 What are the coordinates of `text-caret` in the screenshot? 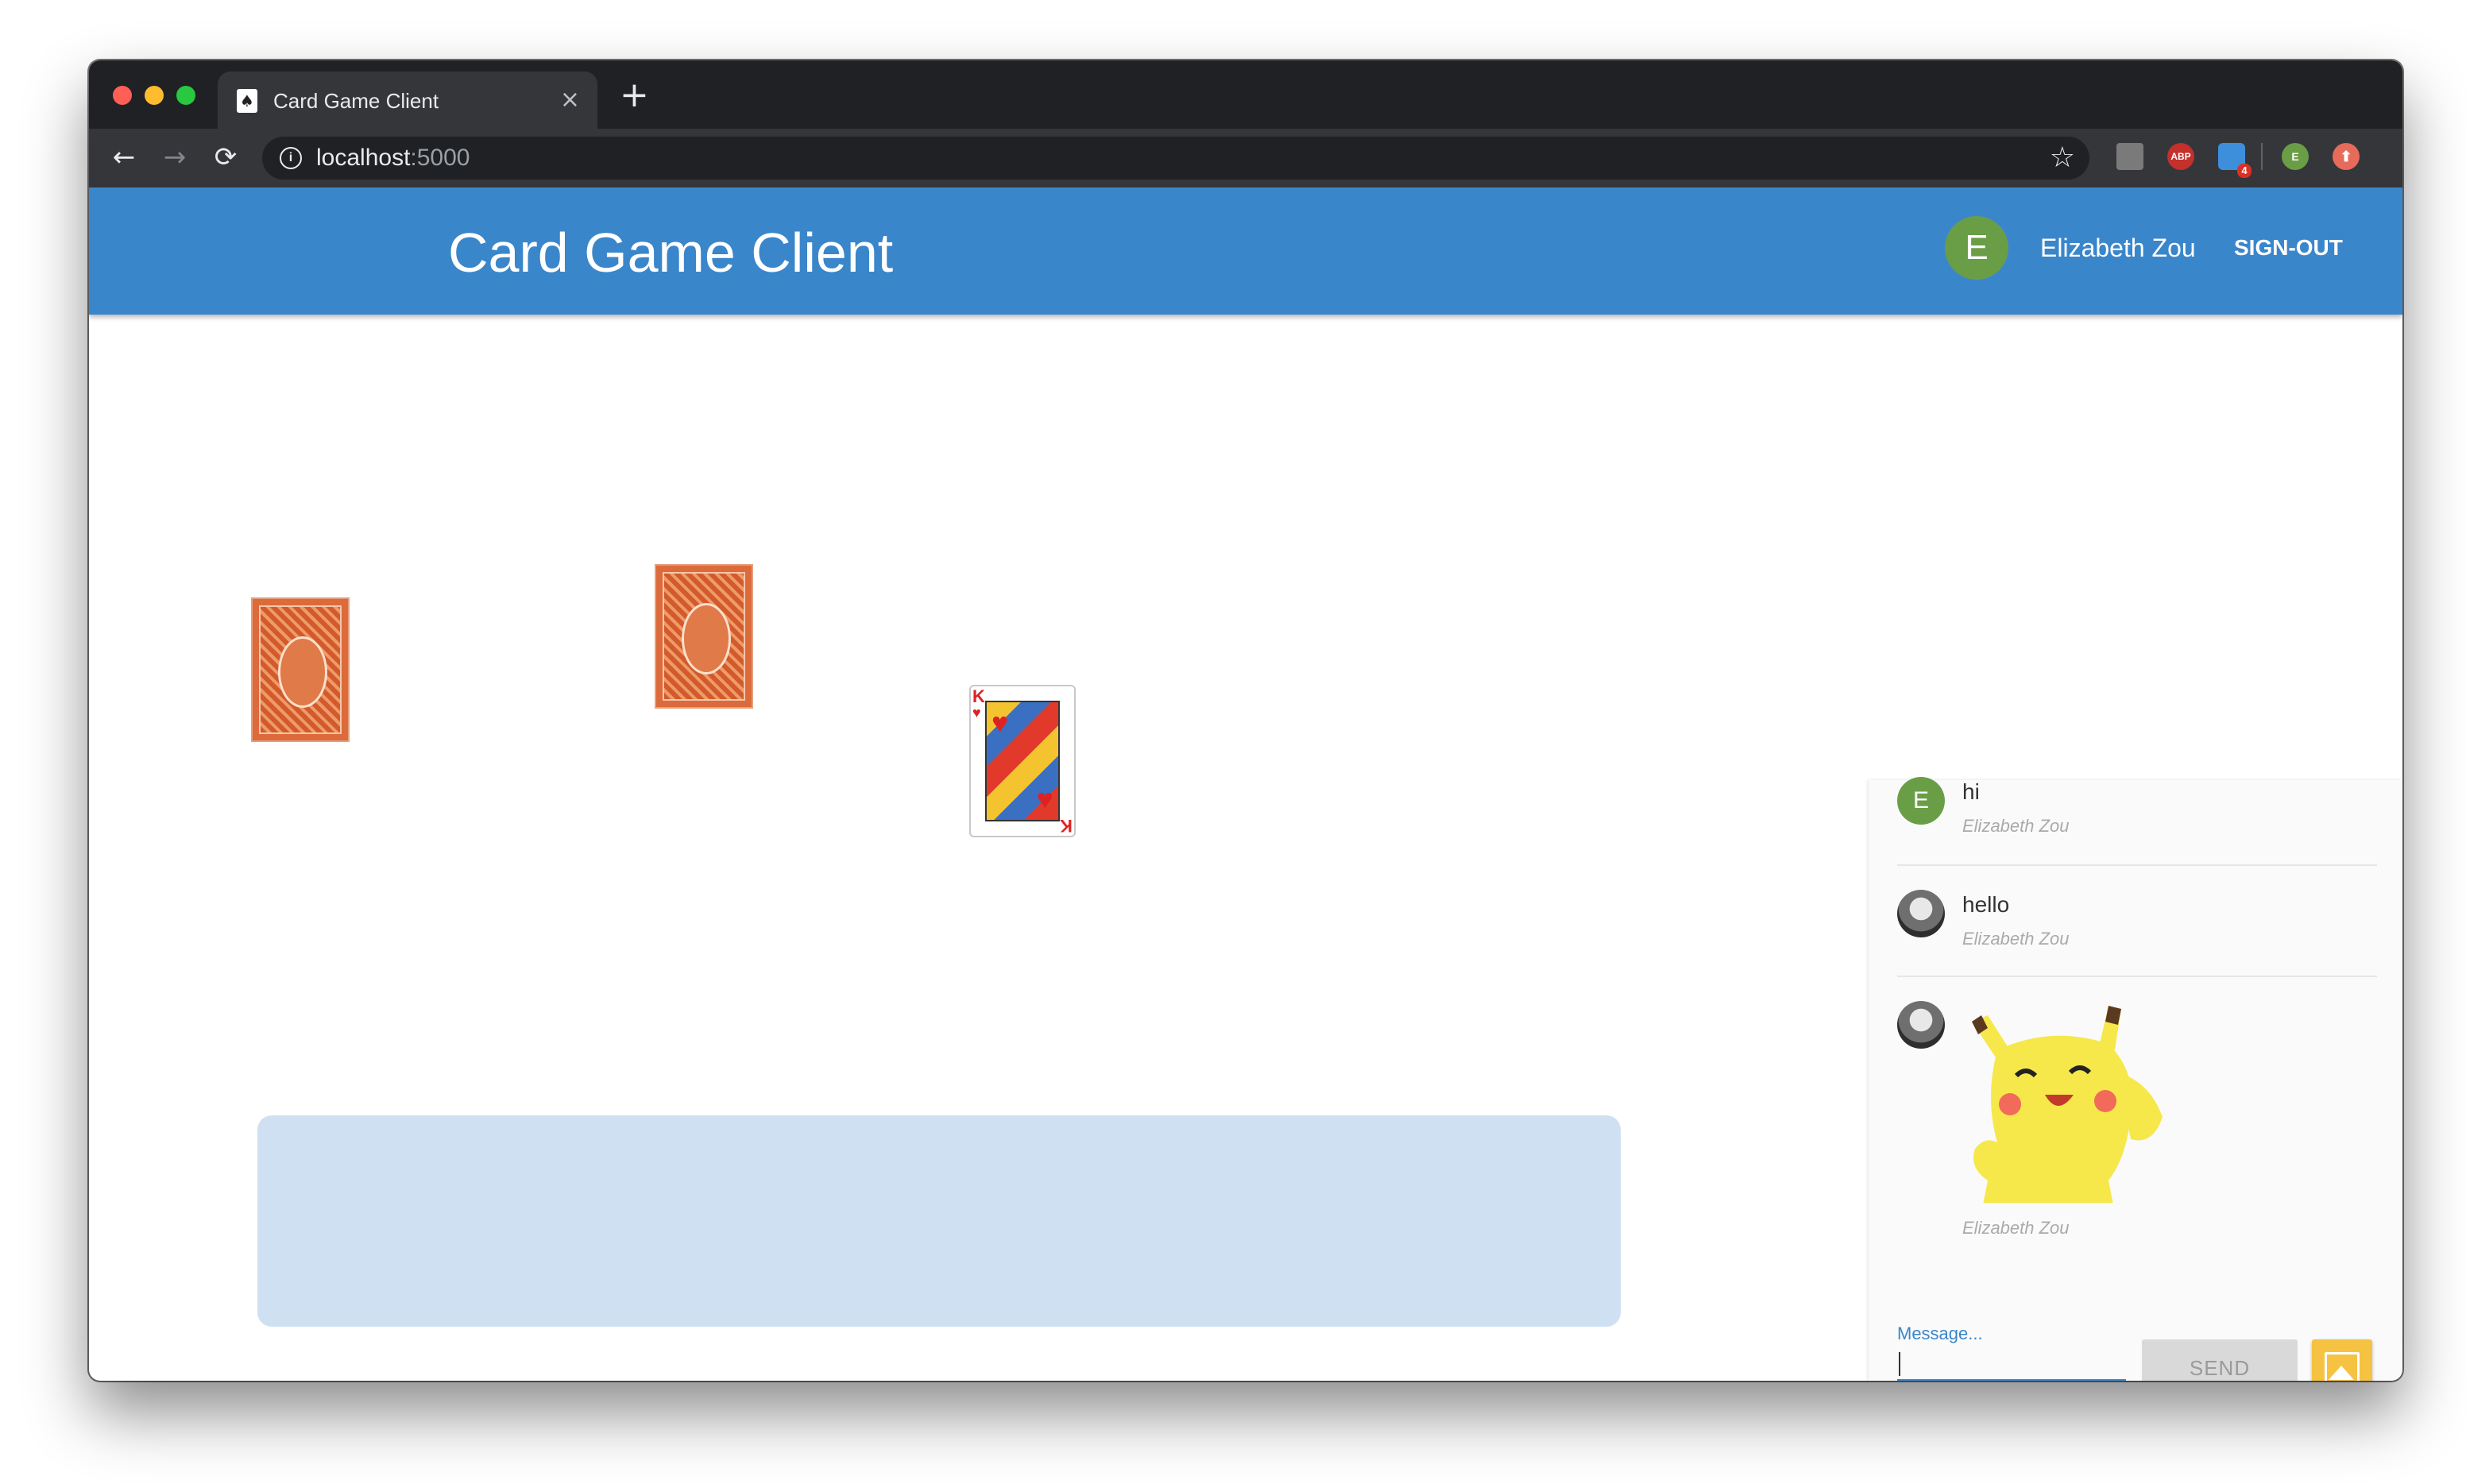 It's located at (1899, 1364).